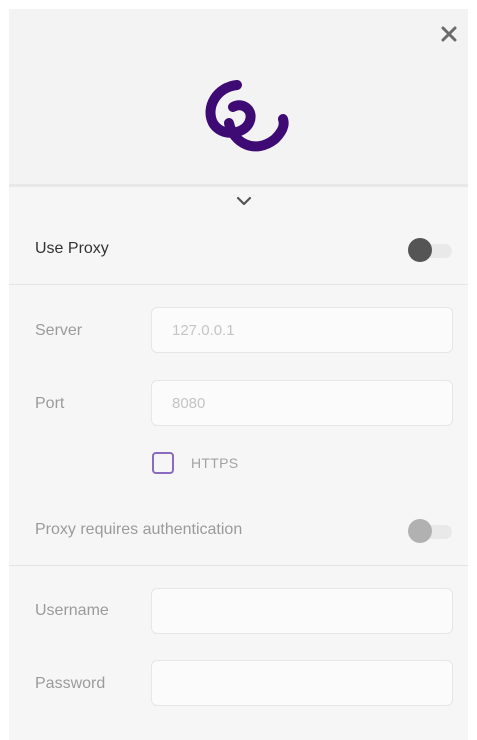  I want to click on swirl-logo-icon, so click(247, 116).